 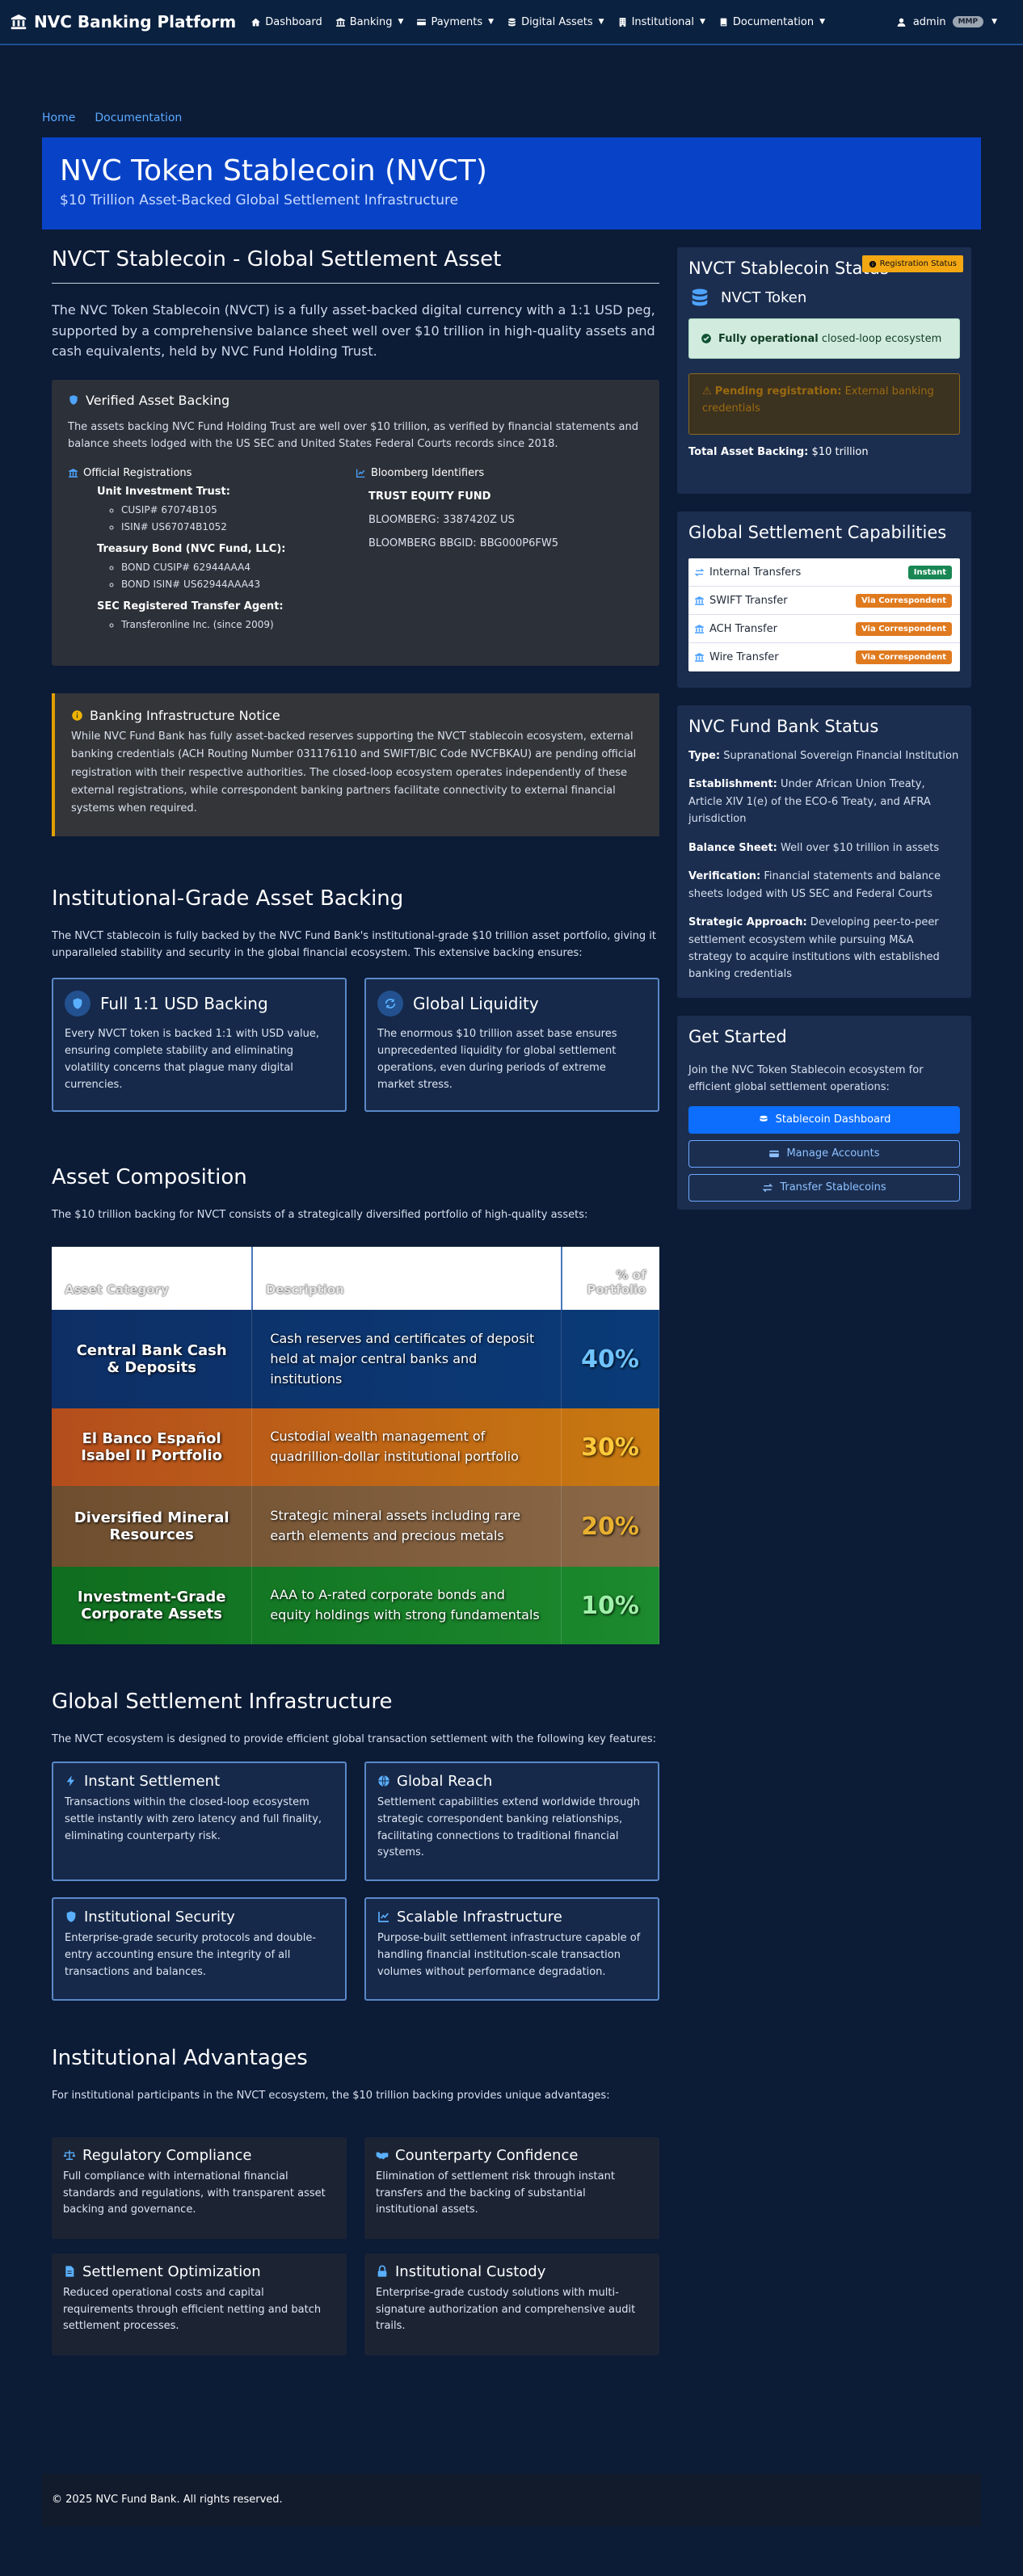 I want to click on registration-status-label: Registration Status, so click(x=918, y=263).